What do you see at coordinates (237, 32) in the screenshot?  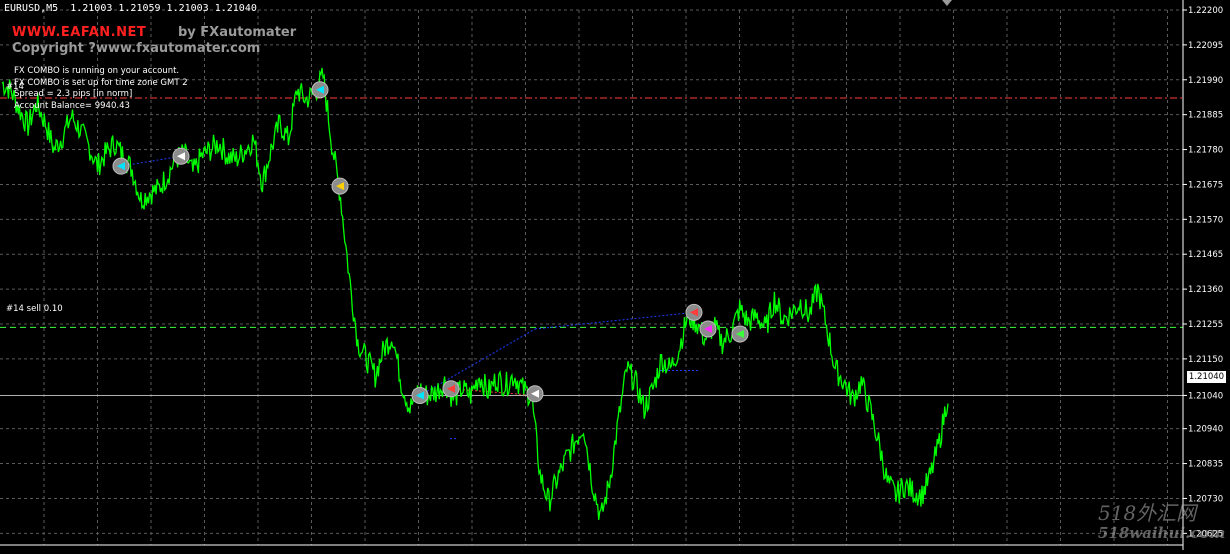 I see `by-label: by FXautomater` at bounding box center [237, 32].